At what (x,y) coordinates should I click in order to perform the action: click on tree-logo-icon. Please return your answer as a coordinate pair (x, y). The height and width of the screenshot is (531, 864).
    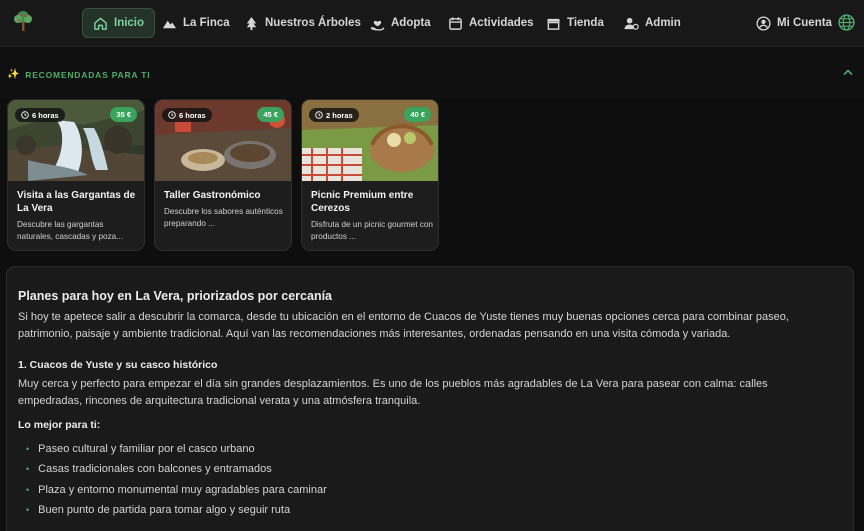
    Looking at the image, I should click on (23, 21).